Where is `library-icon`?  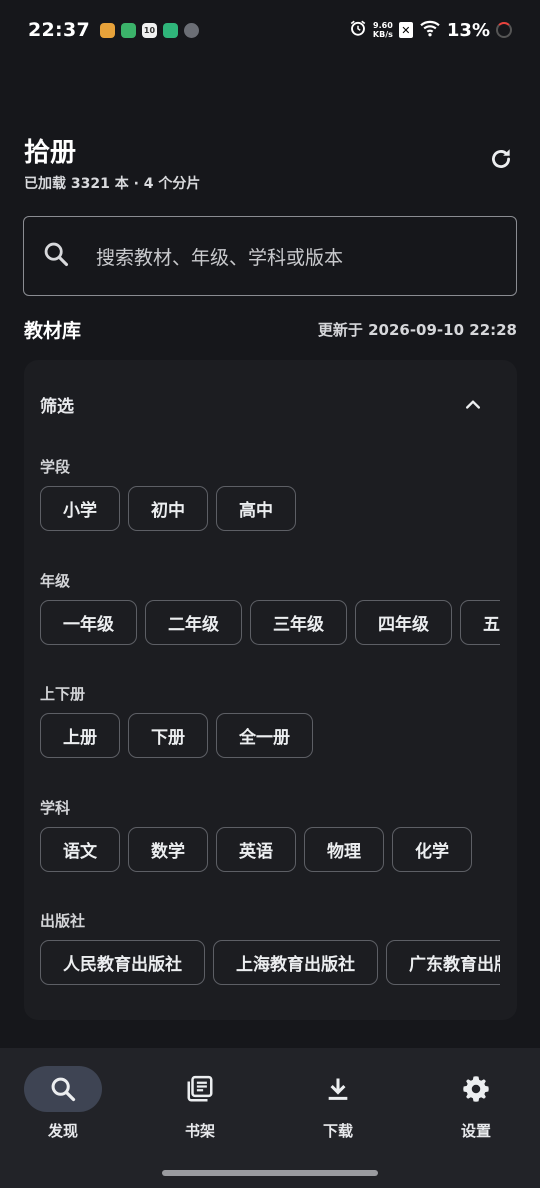 library-icon is located at coordinates (200, 1088).